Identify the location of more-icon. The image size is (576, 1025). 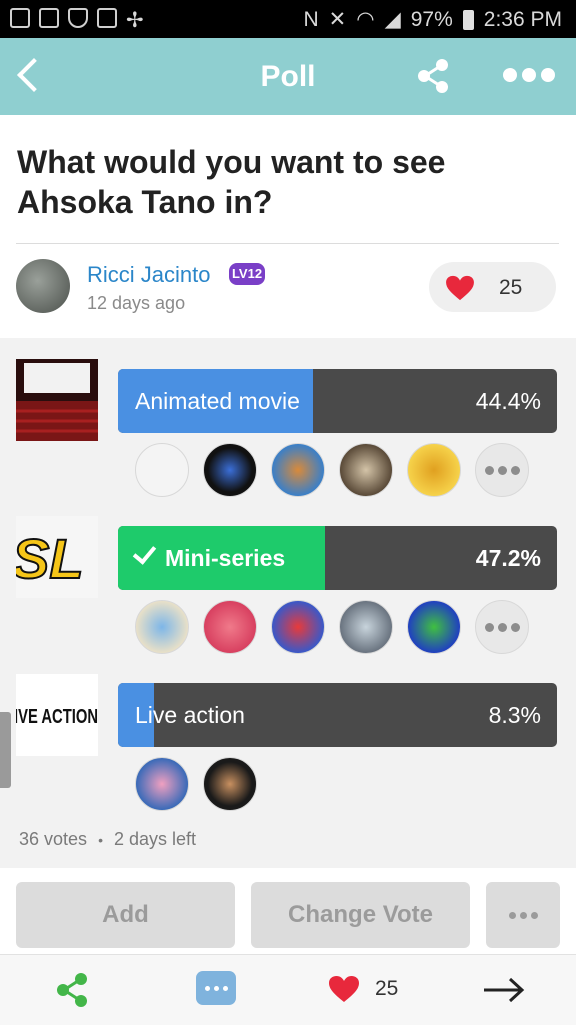
(523, 915).